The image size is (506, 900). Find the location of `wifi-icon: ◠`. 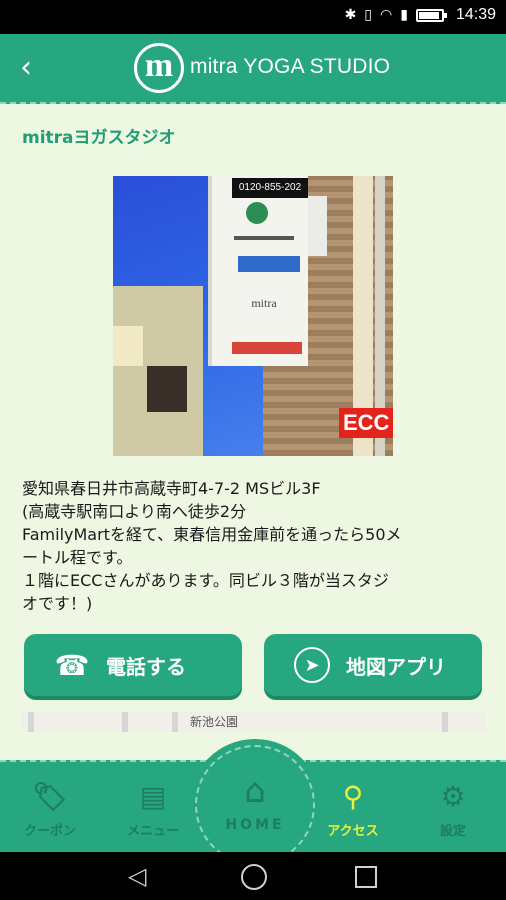

wifi-icon: ◠ is located at coordinates (386, 15).